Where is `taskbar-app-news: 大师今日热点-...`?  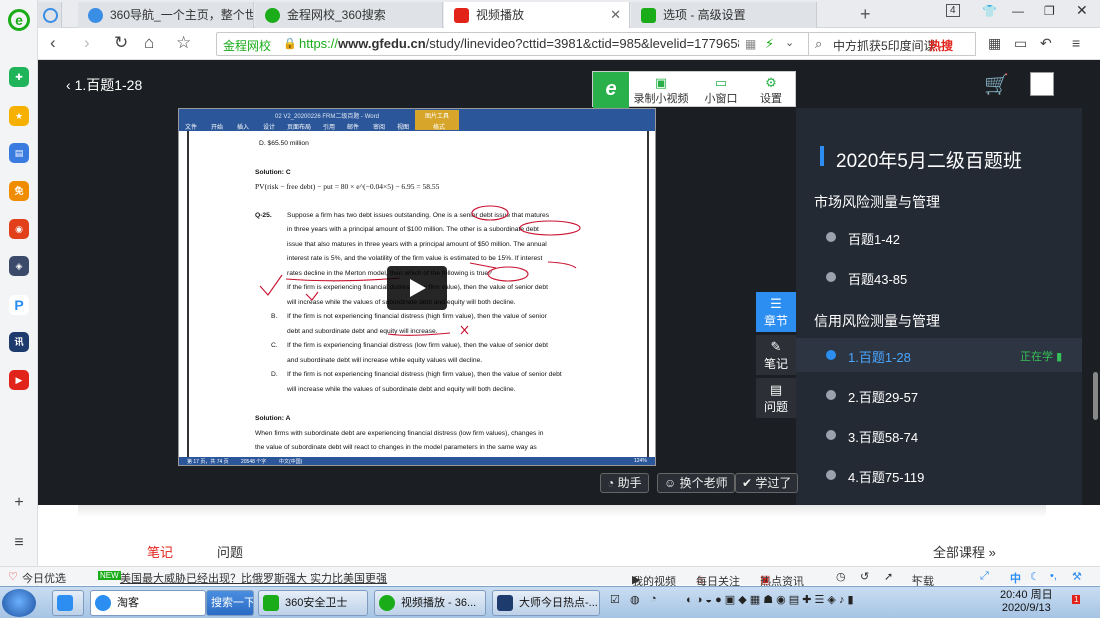
taskbar-app-news: 大师今日热点-... is located at coordinates (546, 603).